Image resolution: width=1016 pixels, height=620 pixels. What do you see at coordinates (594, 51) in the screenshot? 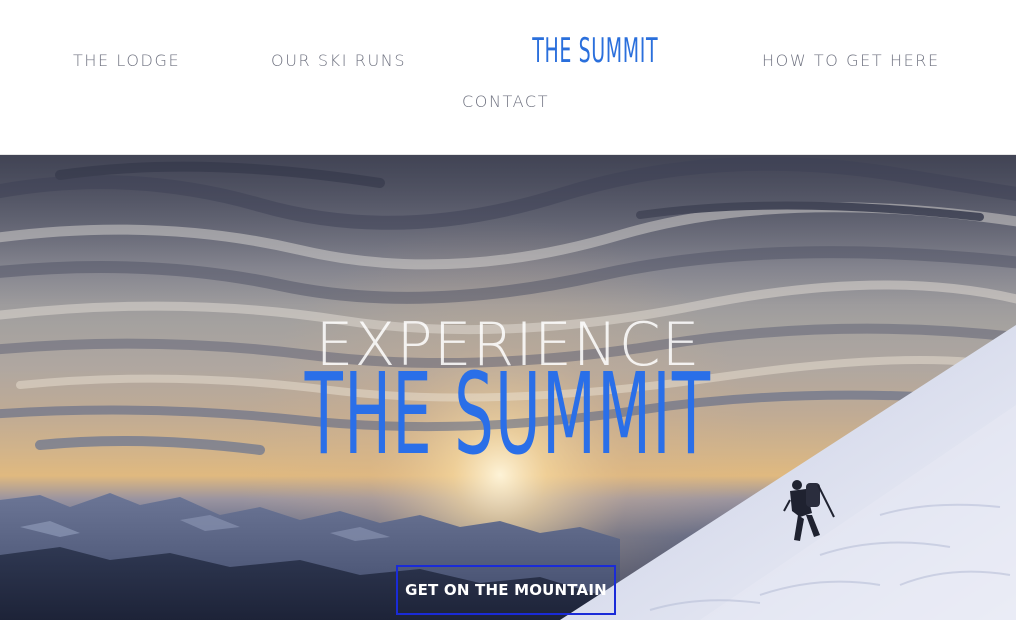
I see `site-logo: THE SUMMIT` at bounding box center [594, 51].